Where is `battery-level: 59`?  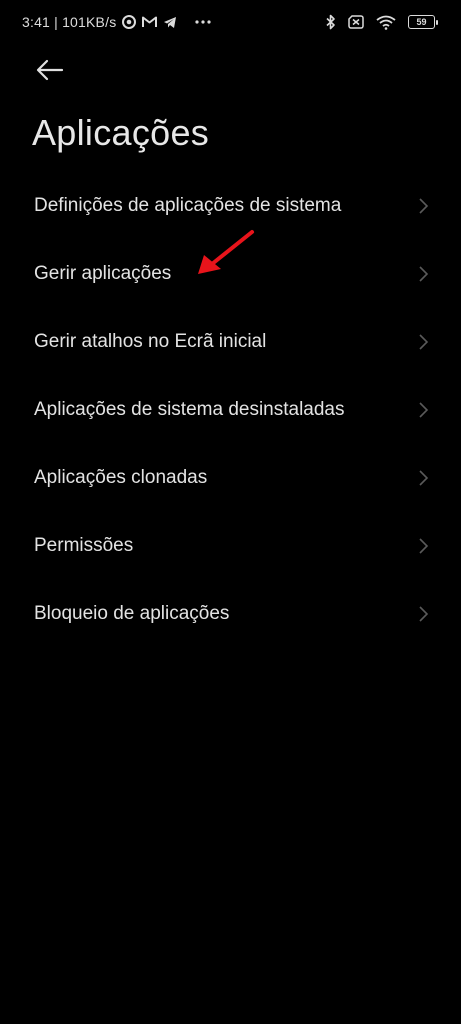 battery-level: 59 is located at coordinates (421, 22).